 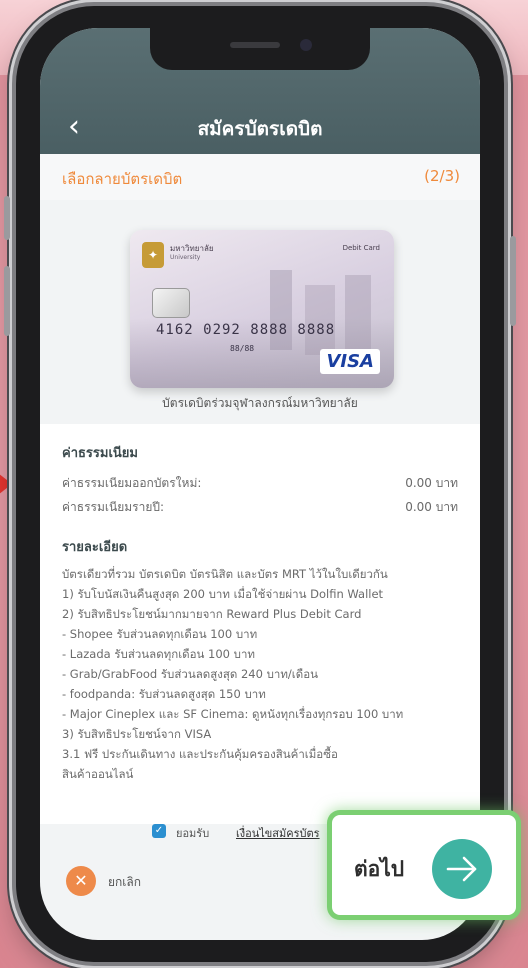 What do you see at coordinates (193, 833) in the screenshot?
I see `agree-label: ยอมรับ` at bounding box center [193, 833].